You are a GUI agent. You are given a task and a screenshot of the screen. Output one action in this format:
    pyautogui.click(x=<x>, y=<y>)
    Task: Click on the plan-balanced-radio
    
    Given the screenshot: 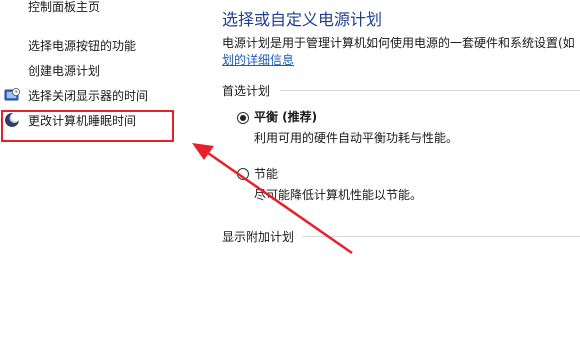 What is the action you would take?
    pyautogui.click(x=243, y=118)
    